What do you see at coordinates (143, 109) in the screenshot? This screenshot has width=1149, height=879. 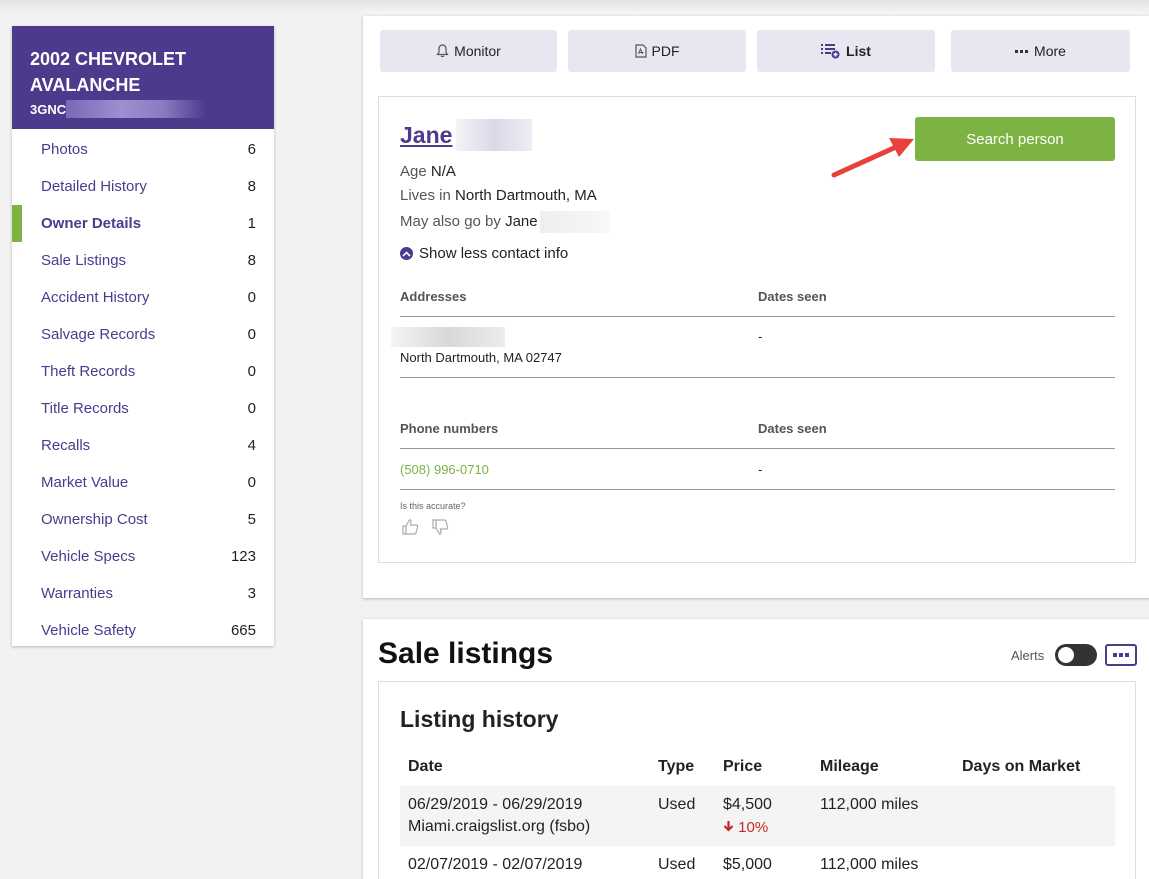 I see `vehicle-vin: 3GNC` at bounding box center [143, 109].